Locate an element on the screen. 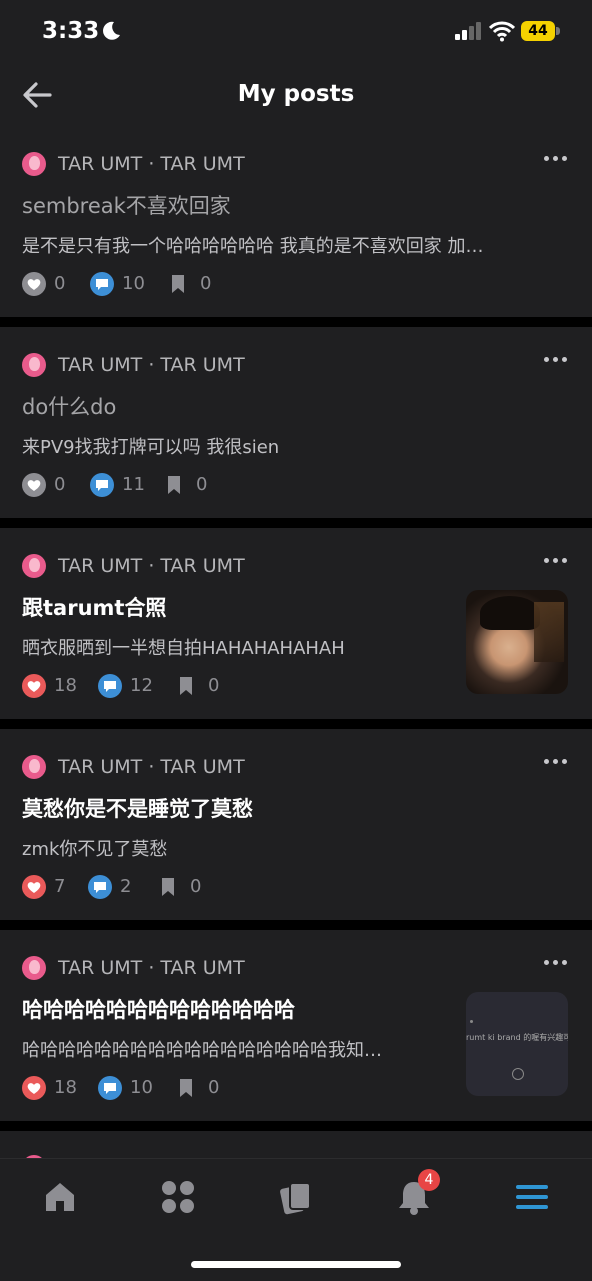  notification-badge: 4 is located at coordinates (429, 1180).